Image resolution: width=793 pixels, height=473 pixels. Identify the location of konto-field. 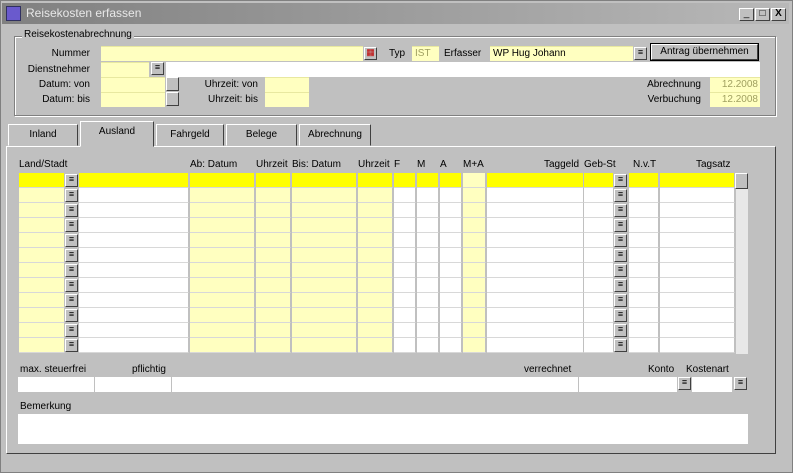
(628, 384).